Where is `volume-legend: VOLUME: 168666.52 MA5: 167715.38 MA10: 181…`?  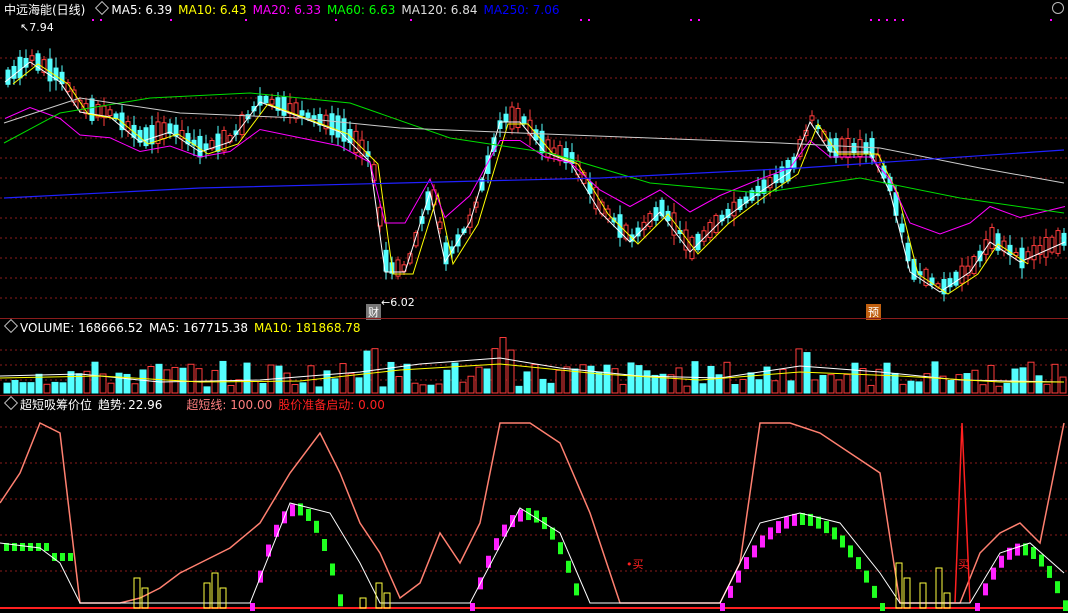
volume-legend: VOLUME: 168666.52 MA5: 167715.38 MA10: 181… is located at coordinates (183, 327).